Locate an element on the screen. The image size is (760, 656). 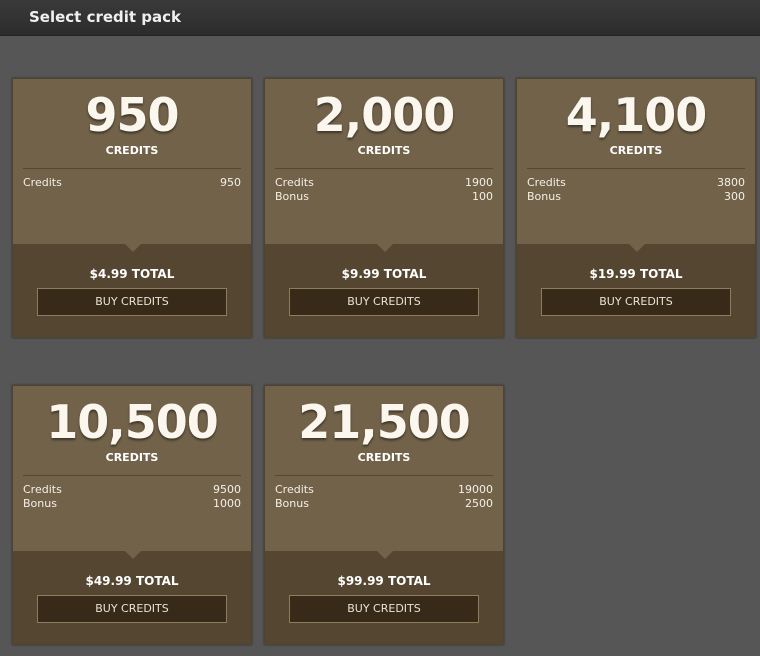
detail-row: Credits 9500 is located at coordinates (132, 490).